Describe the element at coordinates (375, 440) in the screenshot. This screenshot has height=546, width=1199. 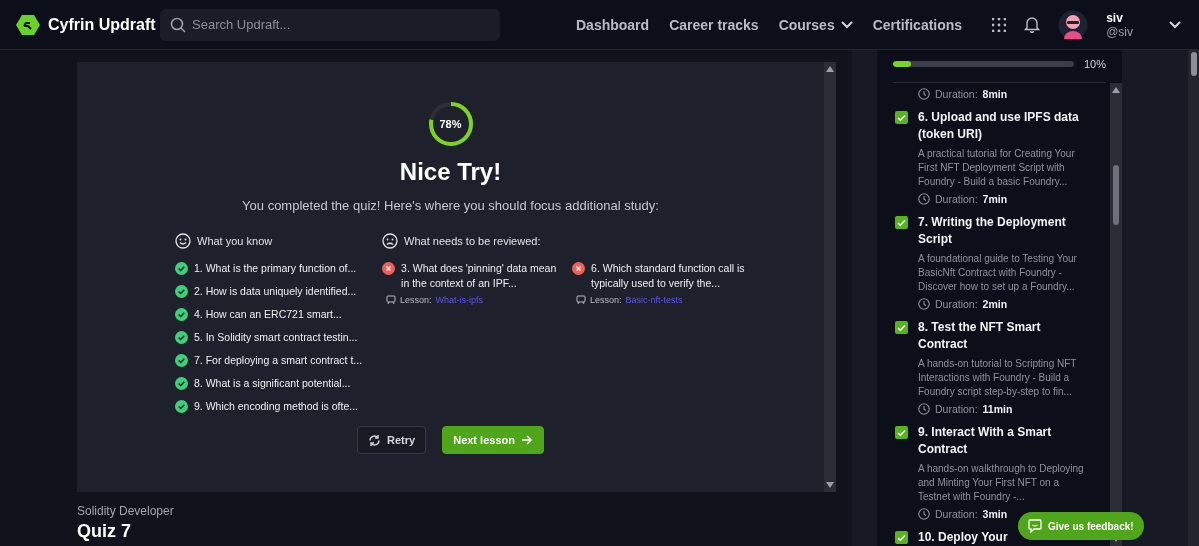
I see `refresh-icon` at that location.